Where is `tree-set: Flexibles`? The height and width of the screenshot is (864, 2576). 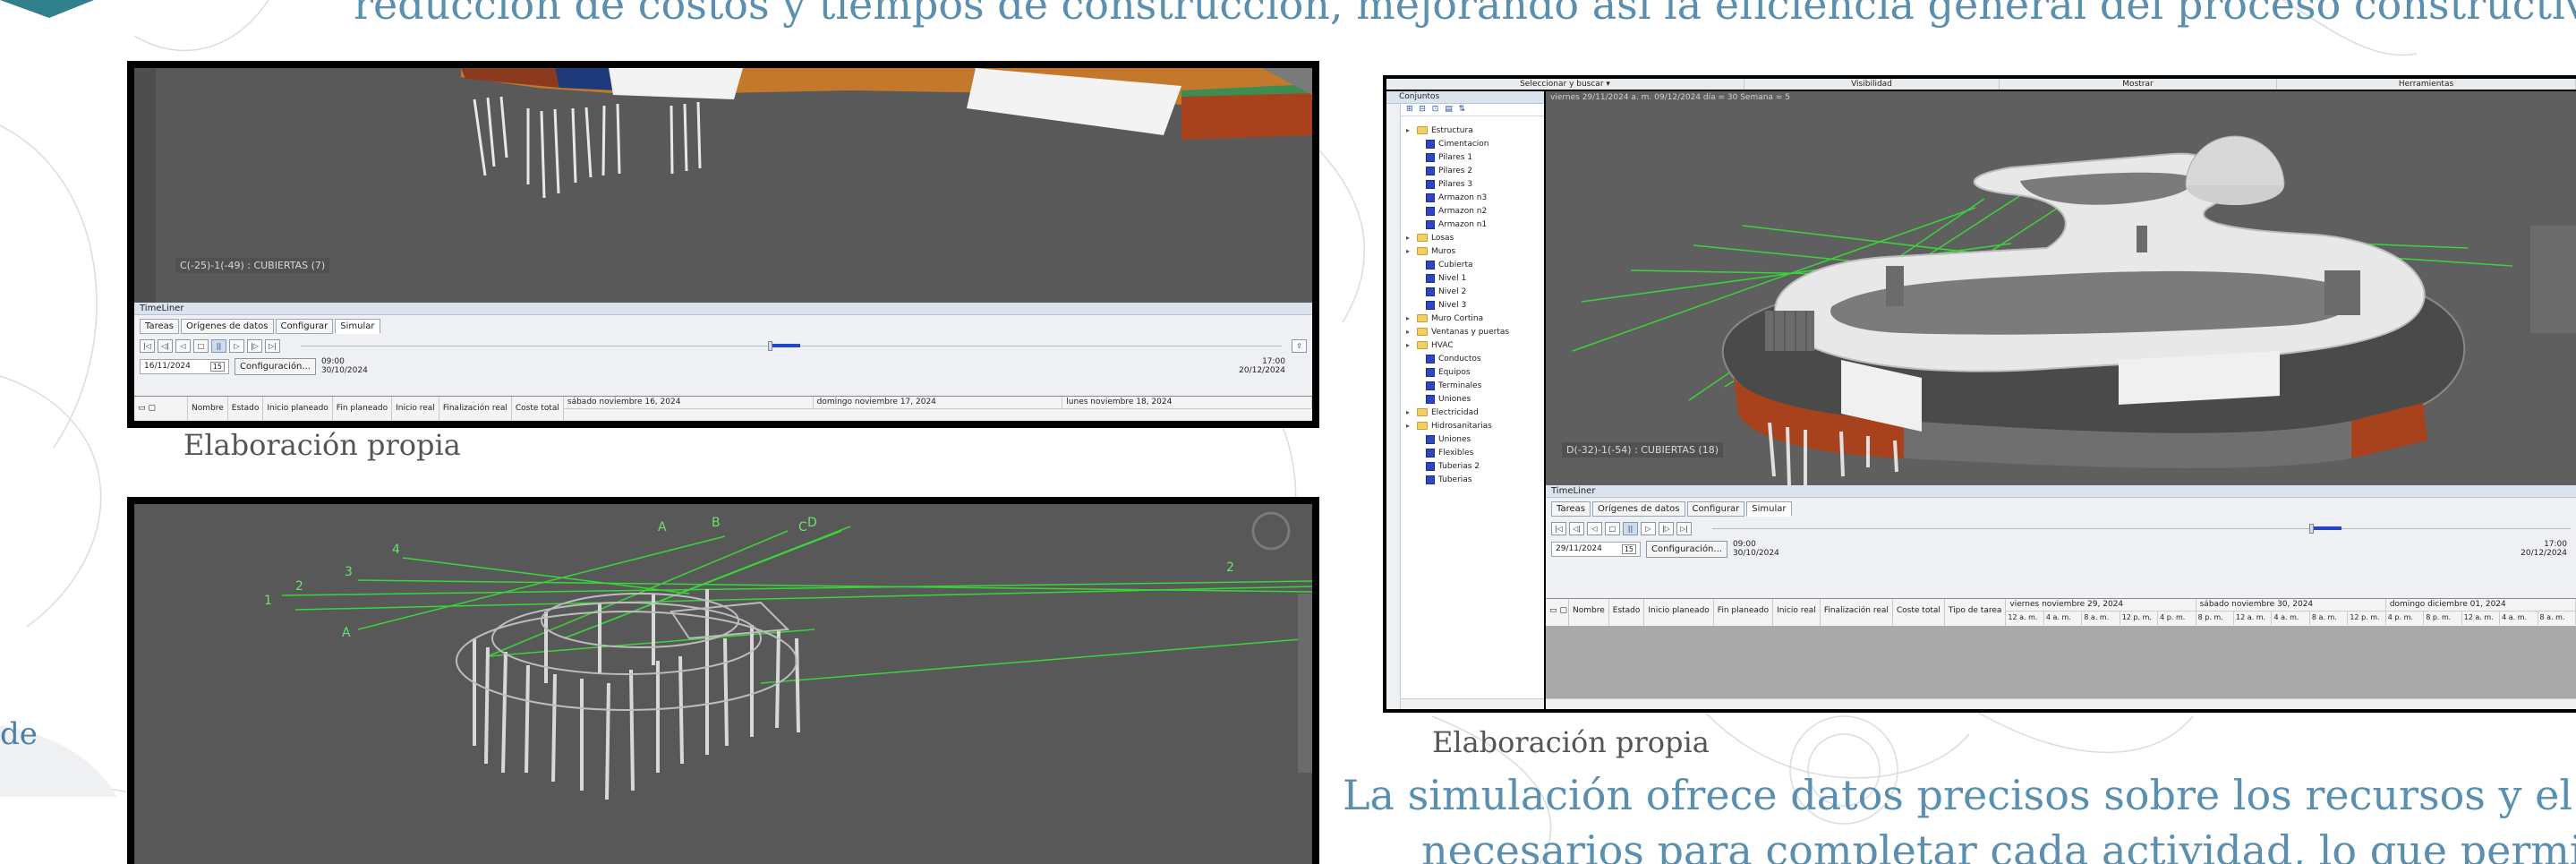
tree-set: Flexibles is located at coordinates (1474, 452).